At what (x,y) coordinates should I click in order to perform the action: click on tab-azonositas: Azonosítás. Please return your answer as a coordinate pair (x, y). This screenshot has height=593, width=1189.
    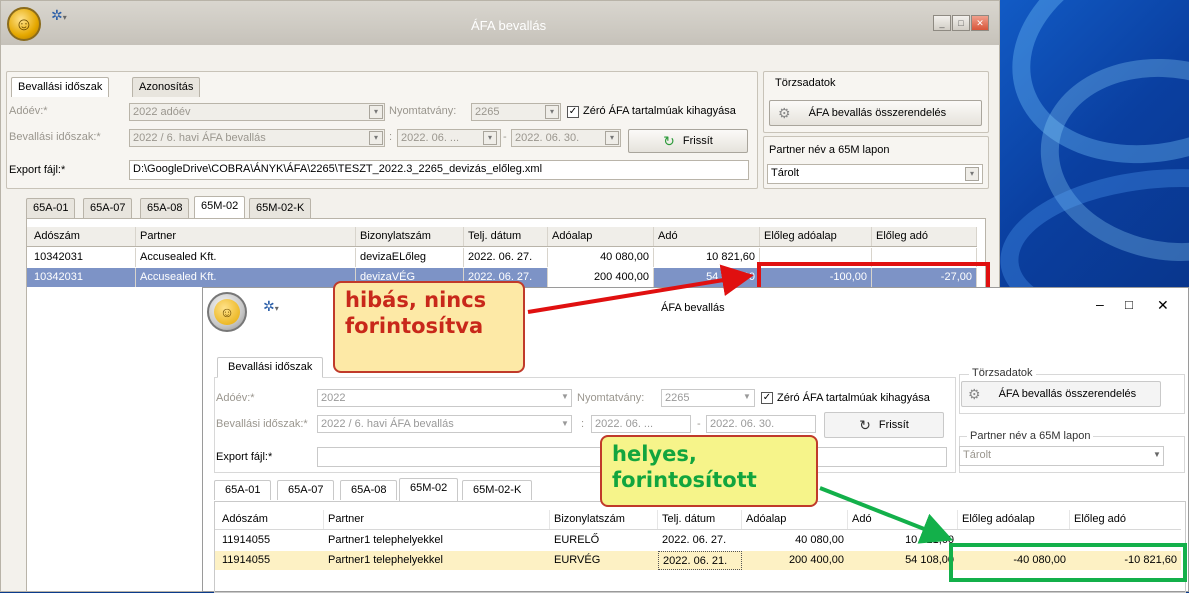
    Looking at the image, I should click on (166, 87).